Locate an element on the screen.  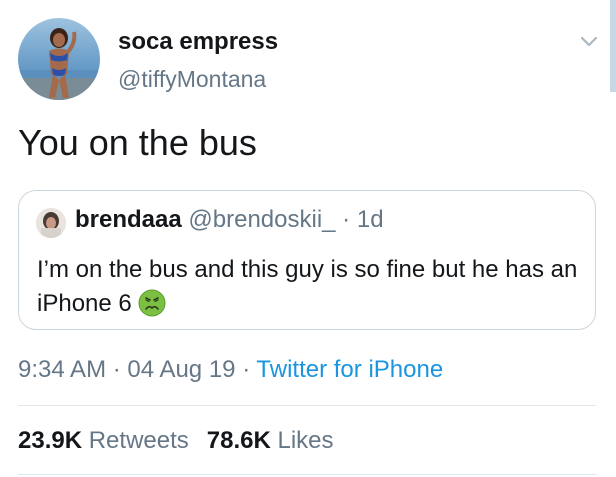
author-display-name: soca empress is located at coordinates (198, 42).